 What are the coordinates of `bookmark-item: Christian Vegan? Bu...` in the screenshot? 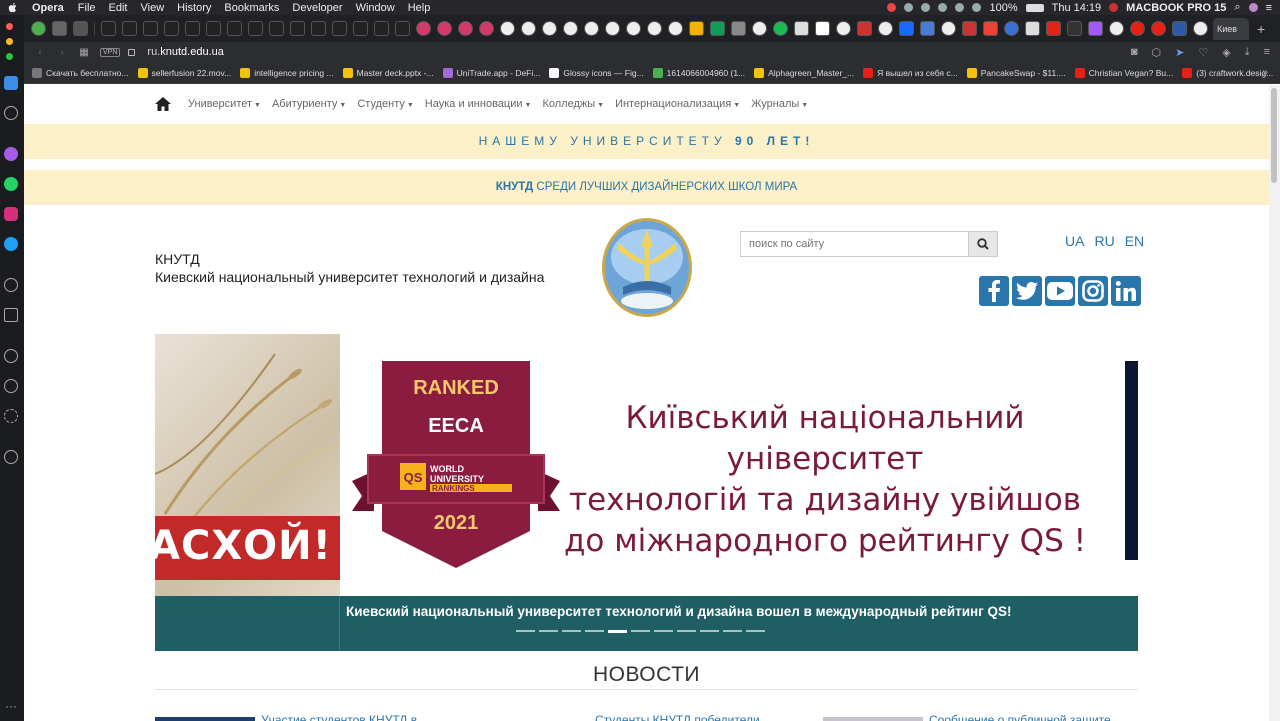 It's located at (1123, 72).